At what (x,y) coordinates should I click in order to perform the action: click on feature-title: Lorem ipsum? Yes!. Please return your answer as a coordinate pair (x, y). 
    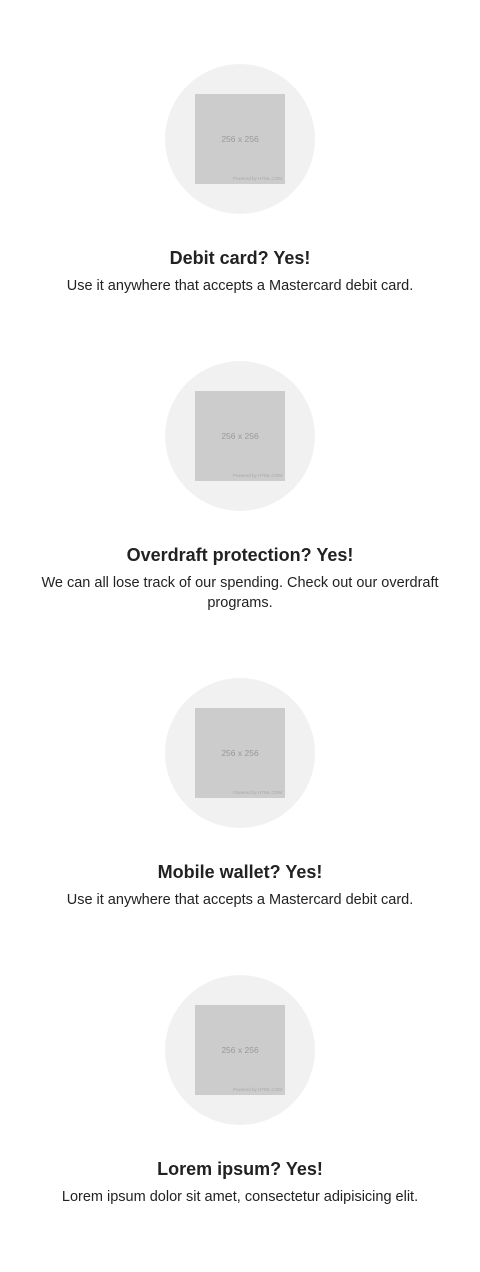
    Looking at the image, I should click on (240, 1169).